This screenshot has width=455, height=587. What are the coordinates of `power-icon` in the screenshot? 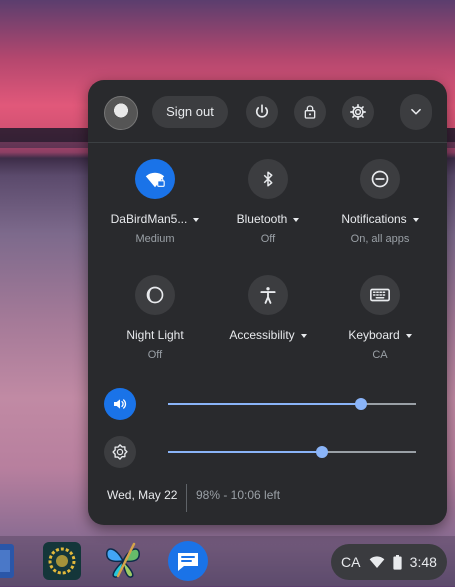 It's located at (262, 111).